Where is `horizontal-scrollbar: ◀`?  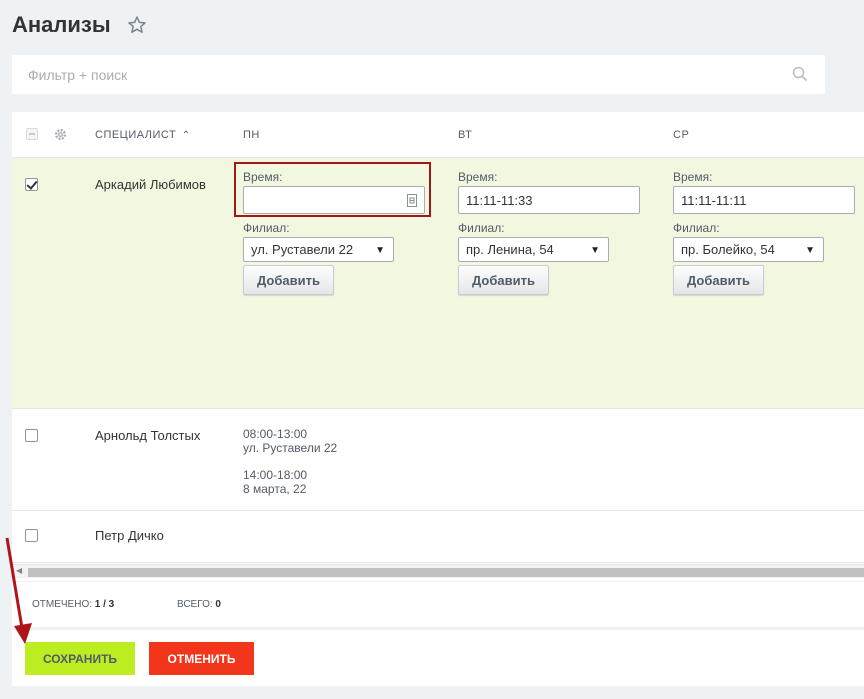 horizontal-scrollbar: ◀ is located at coordinates (438, 571).